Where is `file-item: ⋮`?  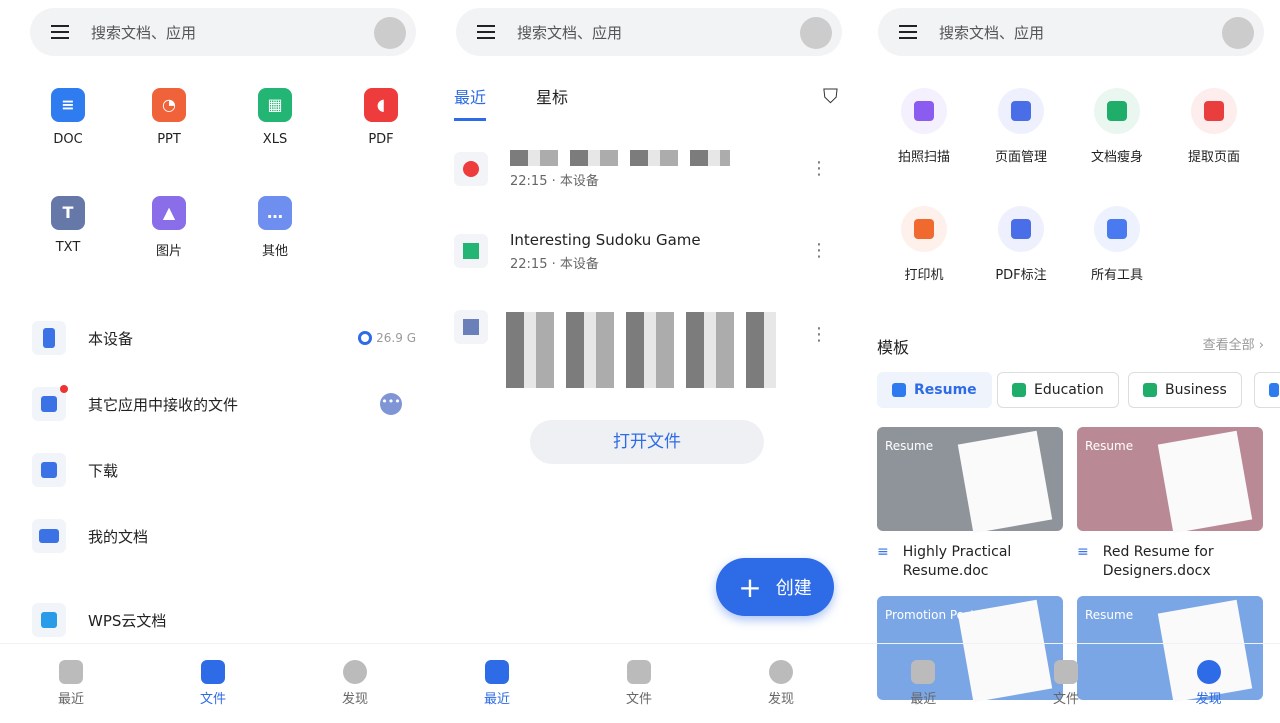
file-item: ⋮ is located at coordinates (646, 350).